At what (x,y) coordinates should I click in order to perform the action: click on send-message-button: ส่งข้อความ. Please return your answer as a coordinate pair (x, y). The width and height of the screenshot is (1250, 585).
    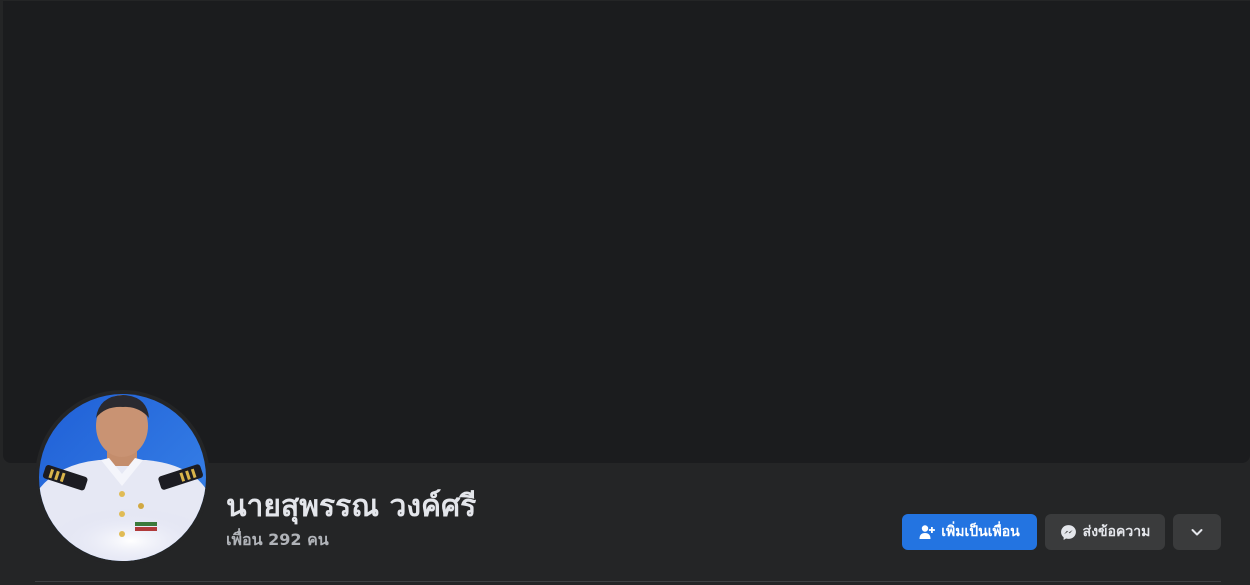
    Looking at the image, I should click on (1105, 532).